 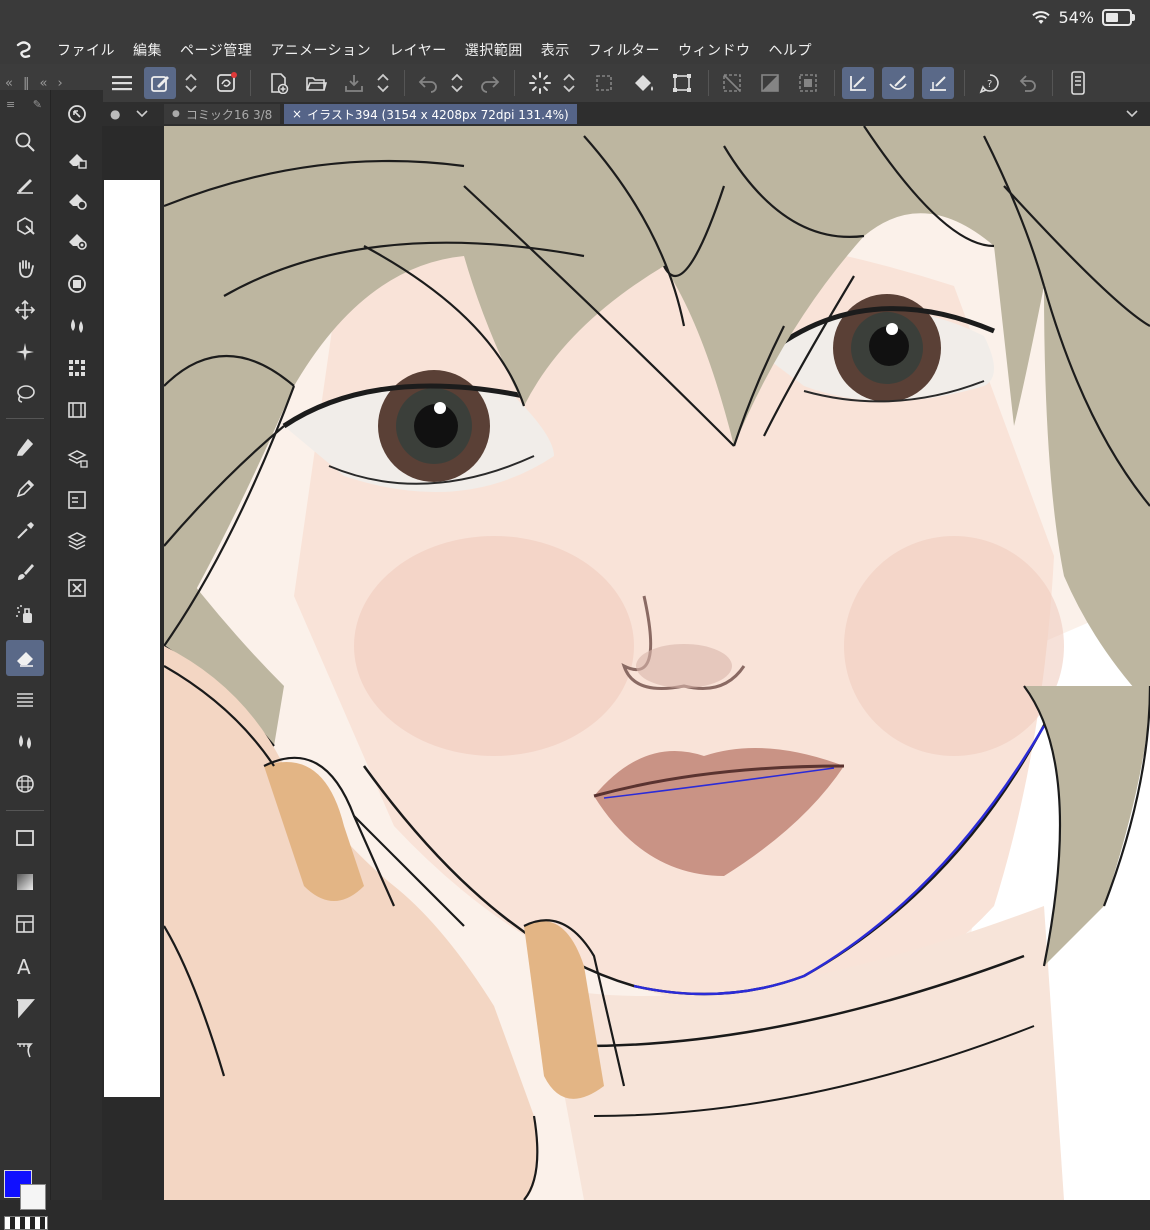 I want to click on menu-animation: アニメーション, so click(x=320, y=50).